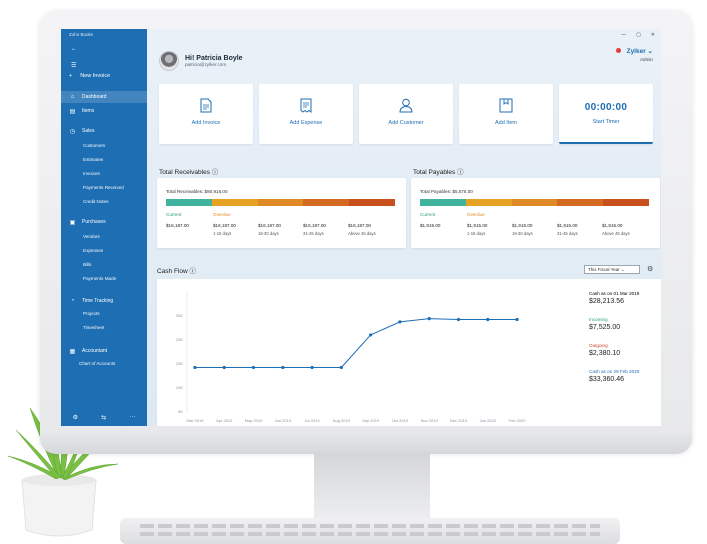  What do you see at coordinates (72, 111) in the screenshot?
I see `items-icon: ▤` at bounding box center [72, 111].